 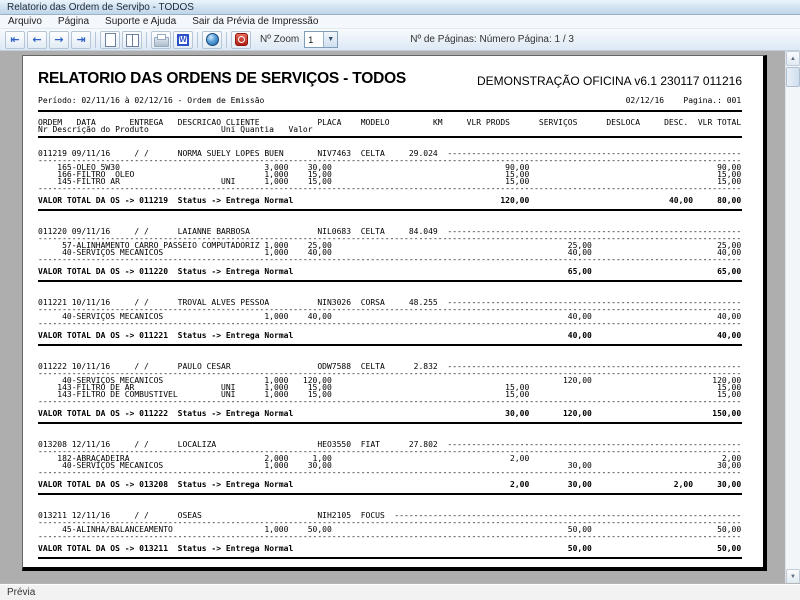 I want to click on word-icon: W, so click(x=183, y=39).